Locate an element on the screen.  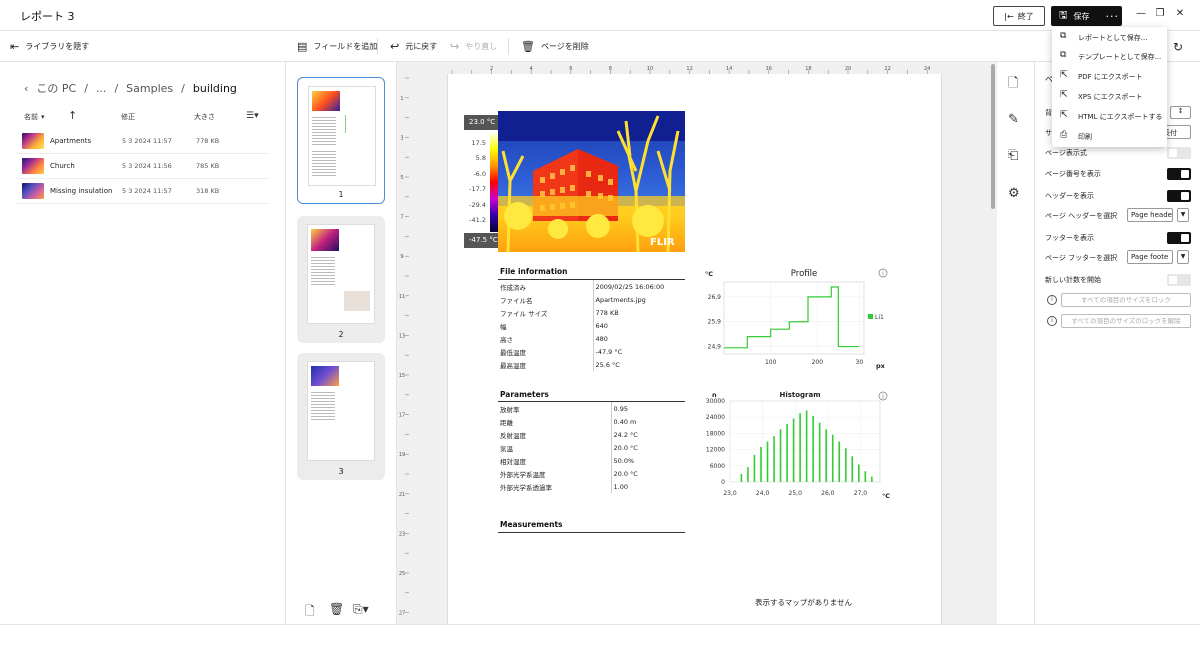
file-row: Apartments 5 3 2024 11:57 778 KB is located at coordinates (143, 141).